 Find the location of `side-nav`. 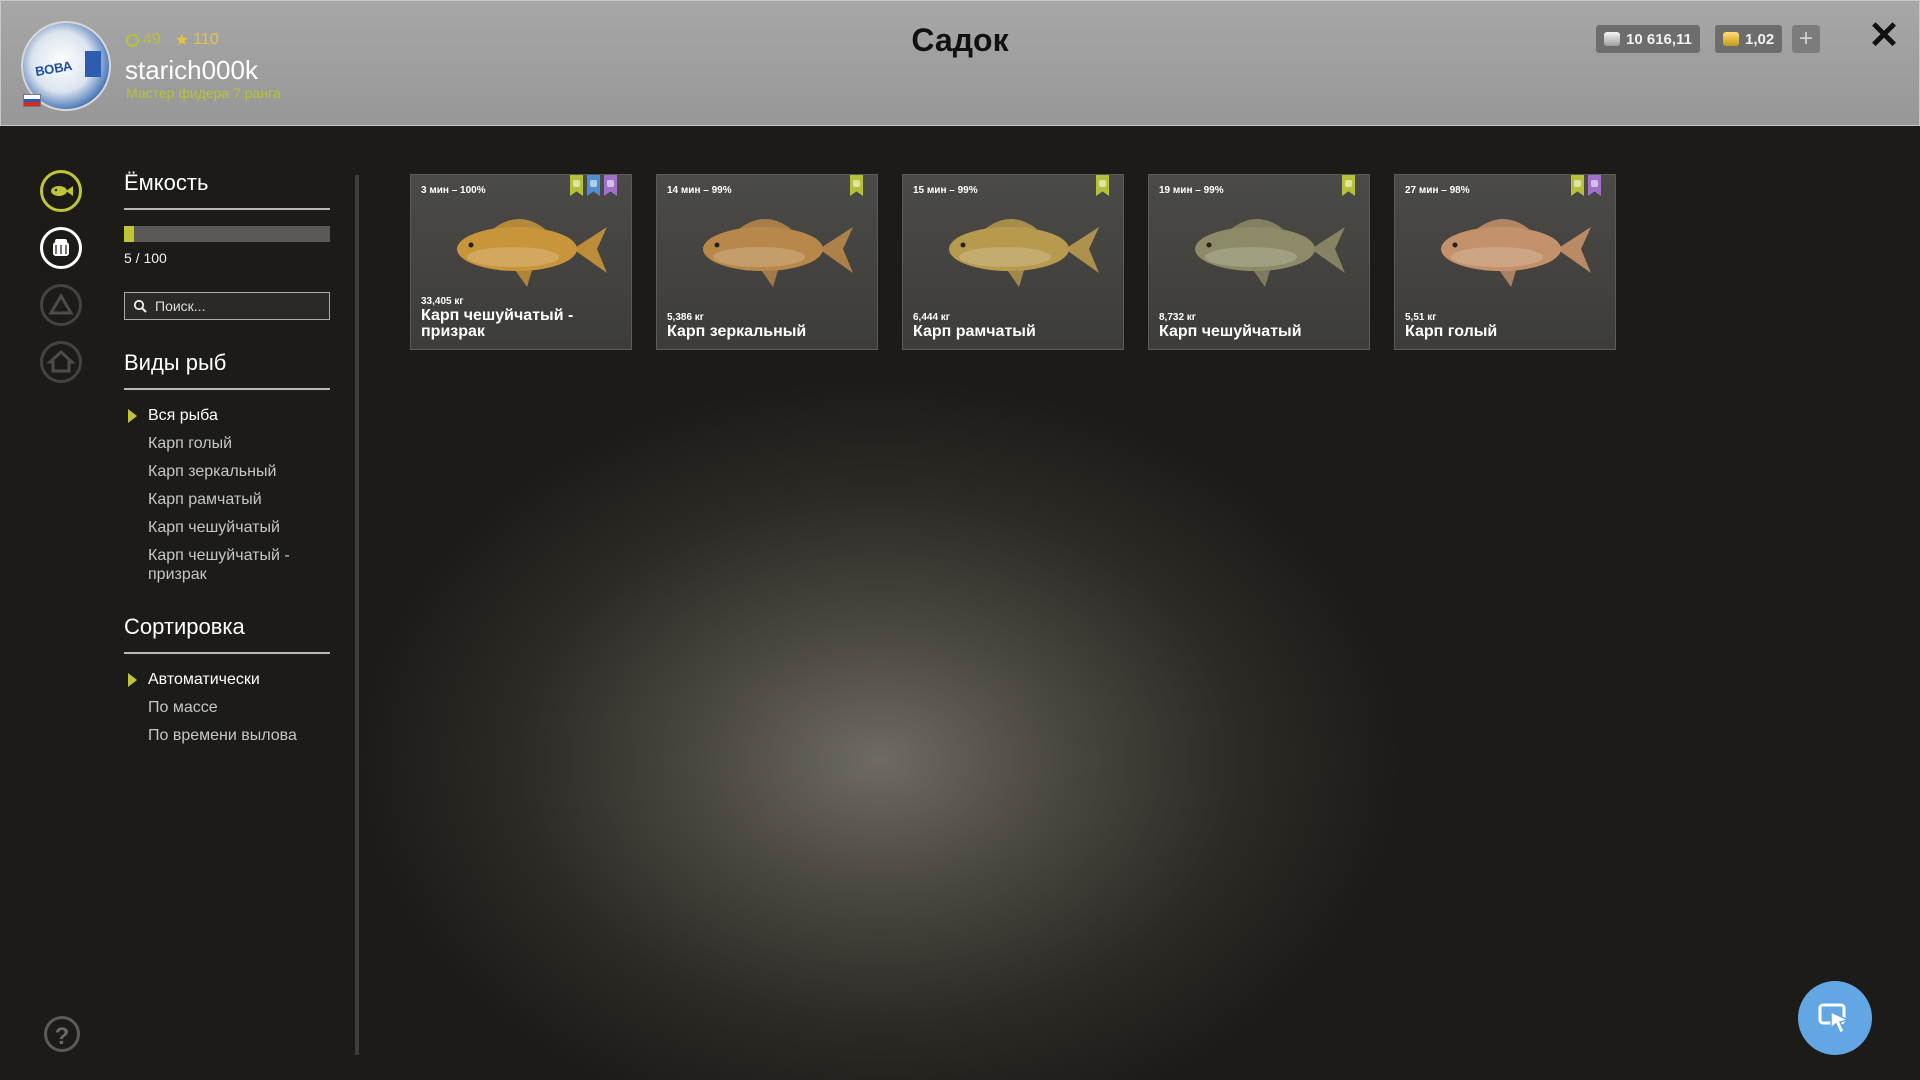

side-nav is located at coordinates (61, 284).